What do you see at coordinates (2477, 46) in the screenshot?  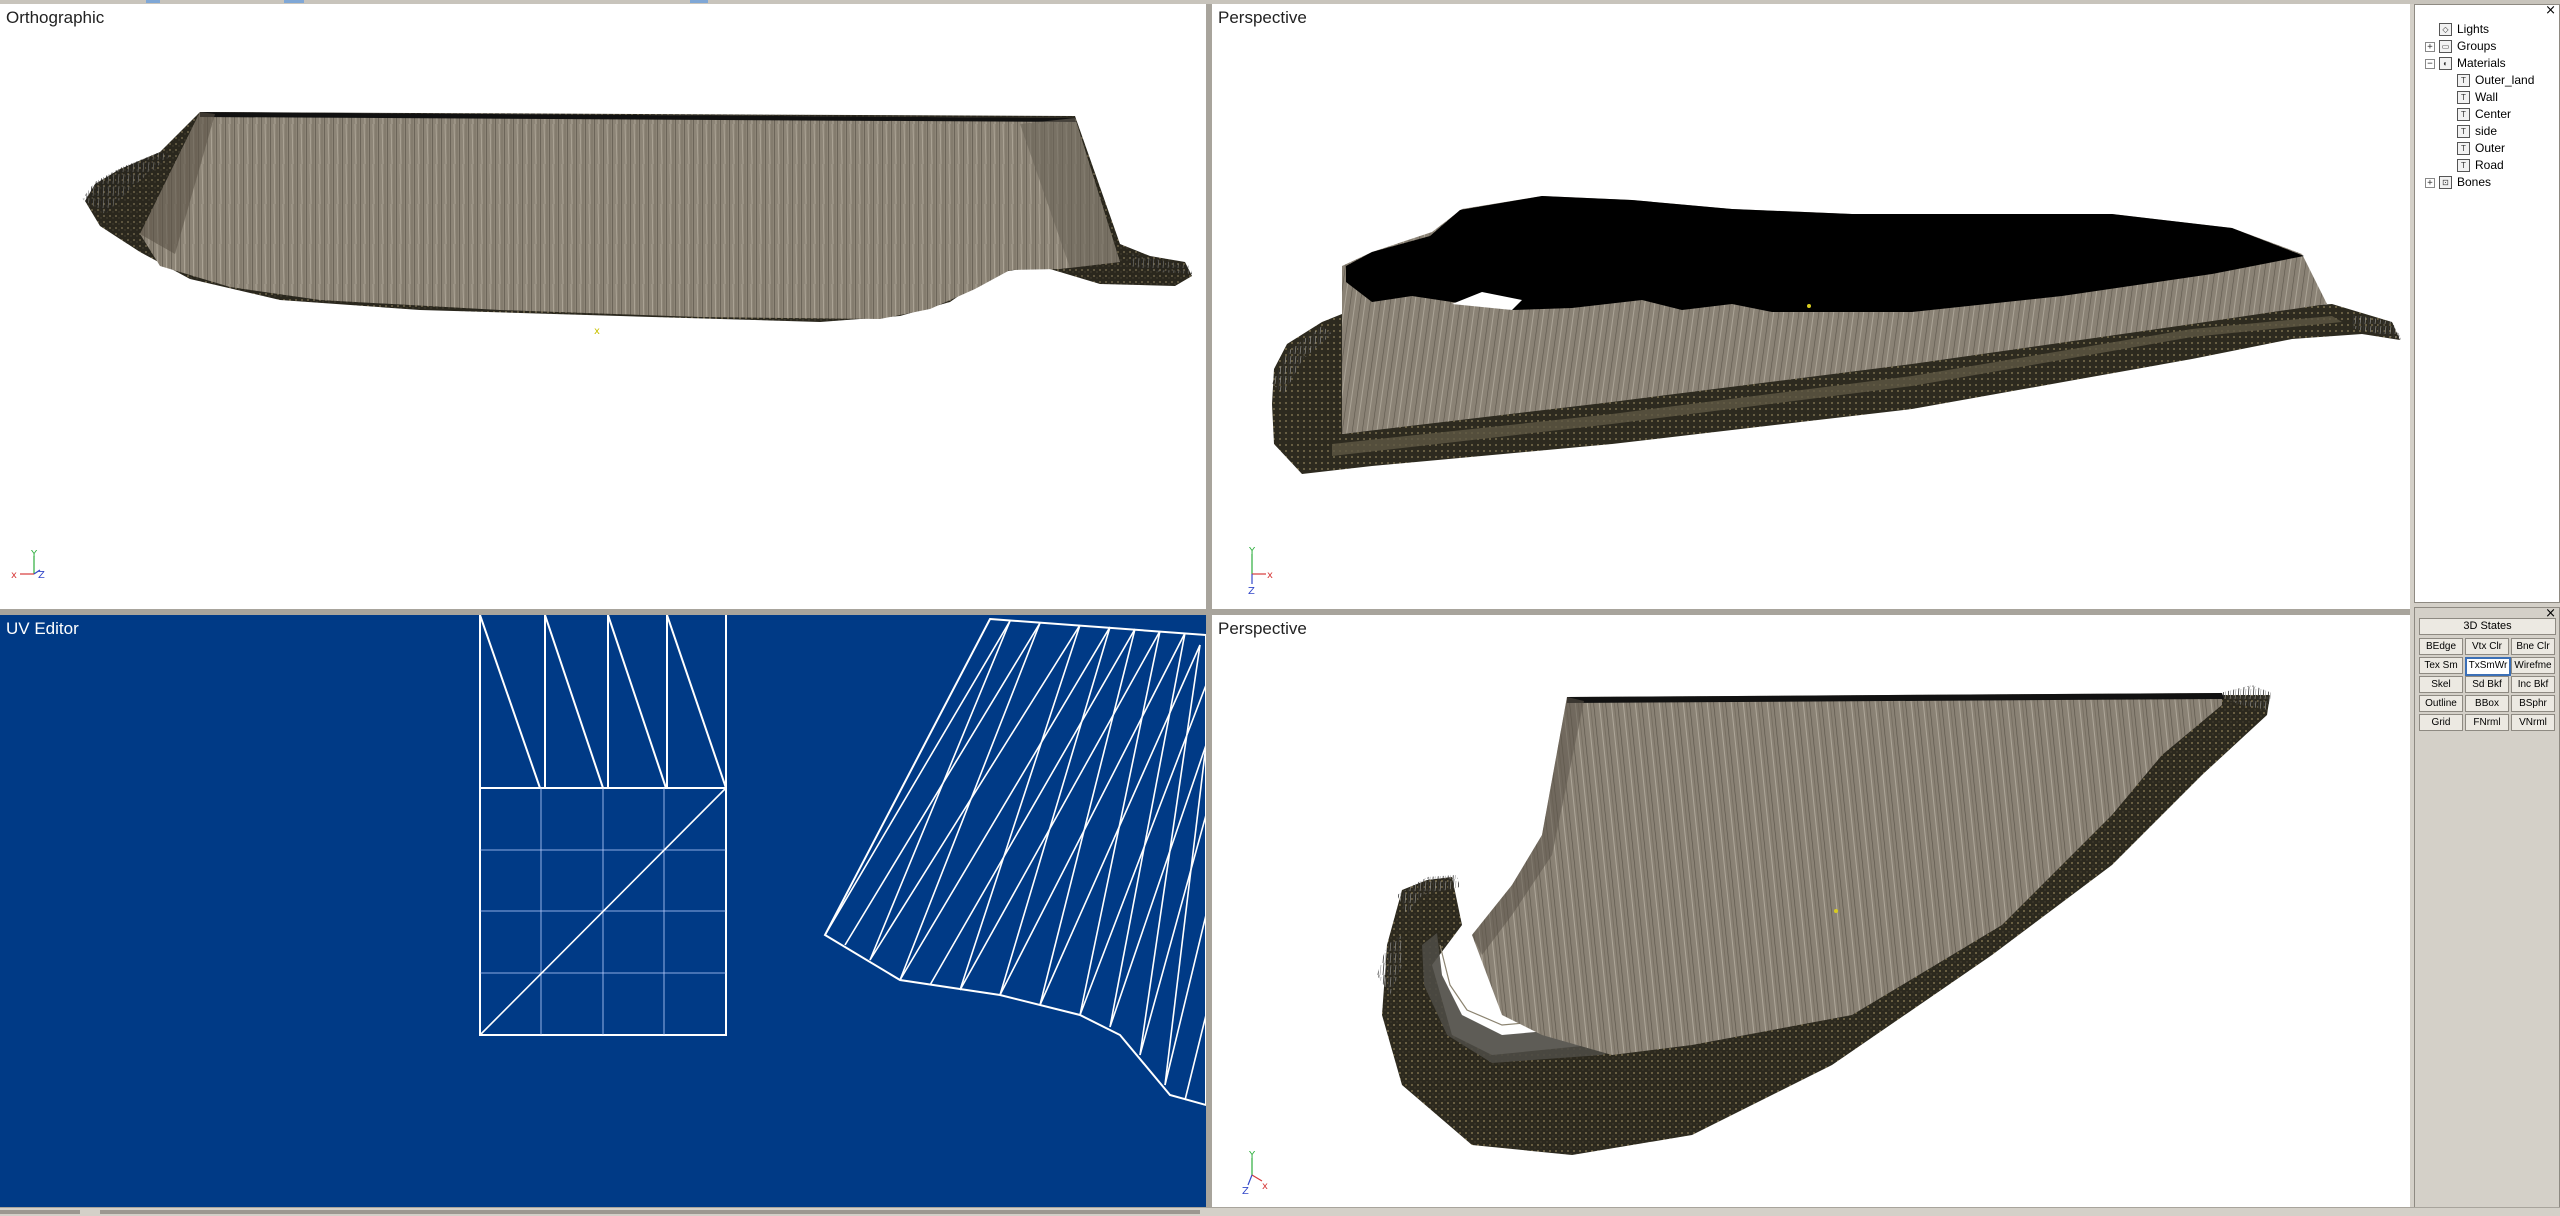 I see `tree-item-label: Groups` at bounding box center [2477, 46].